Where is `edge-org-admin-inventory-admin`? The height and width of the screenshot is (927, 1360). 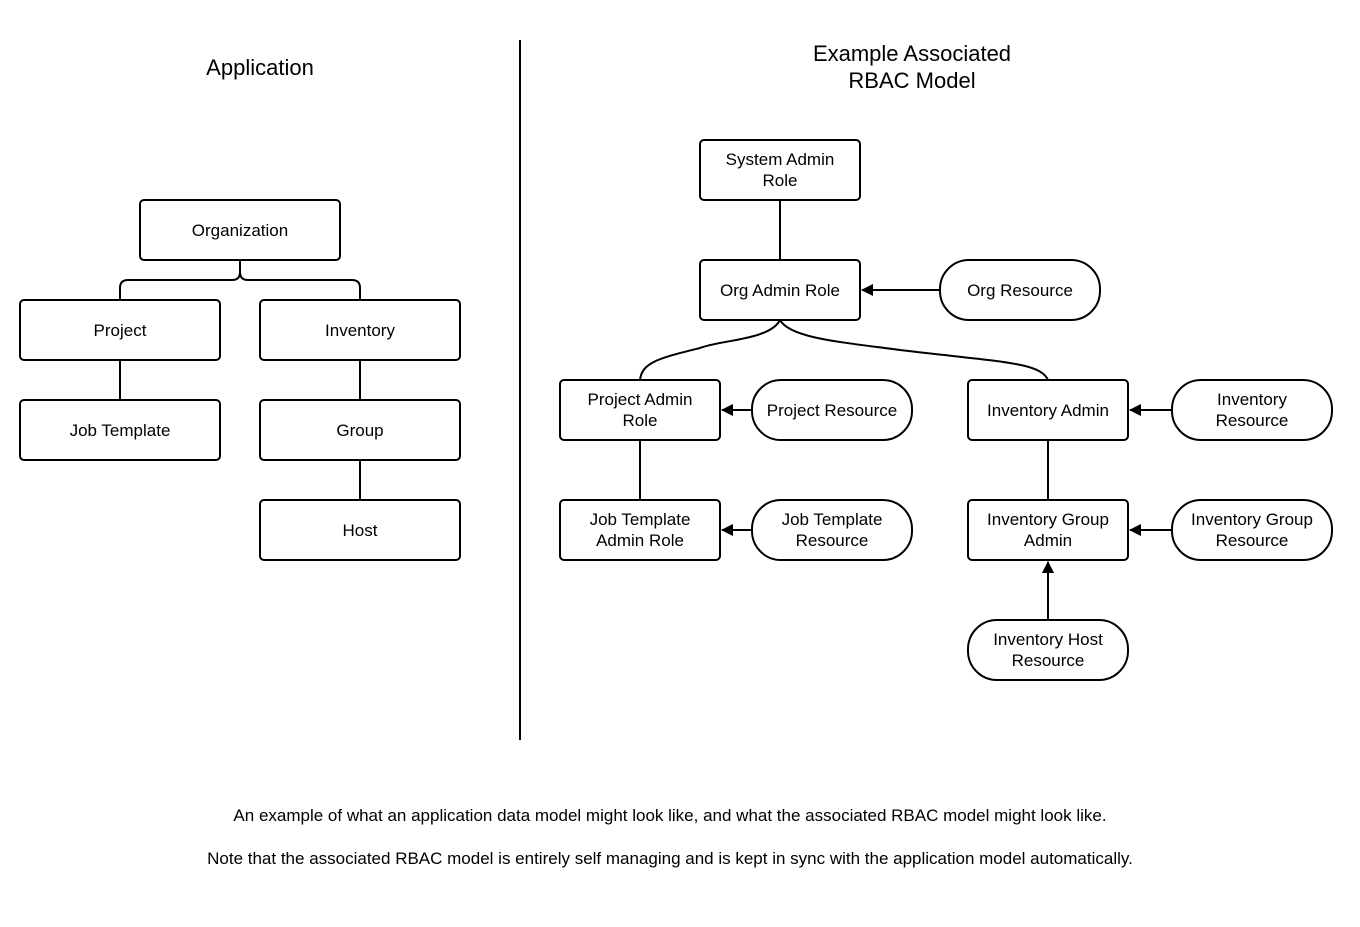
edge-org-admin-inventory-admin is located at coordinates (914, 350).